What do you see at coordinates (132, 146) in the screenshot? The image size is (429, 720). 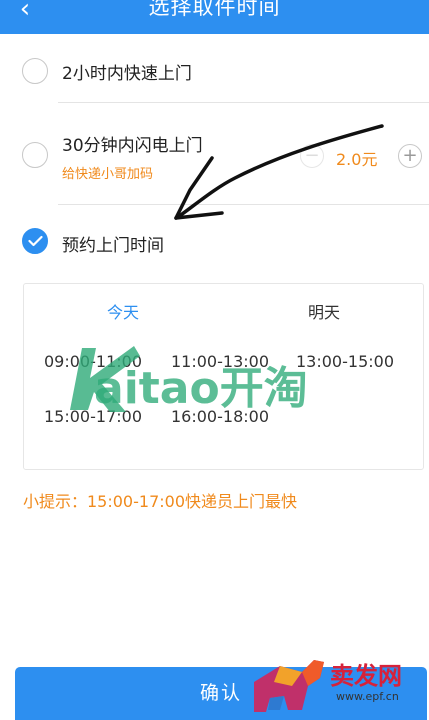 I see `option-label: 30分钟内闪电上门` at bounding box center [132, 146].